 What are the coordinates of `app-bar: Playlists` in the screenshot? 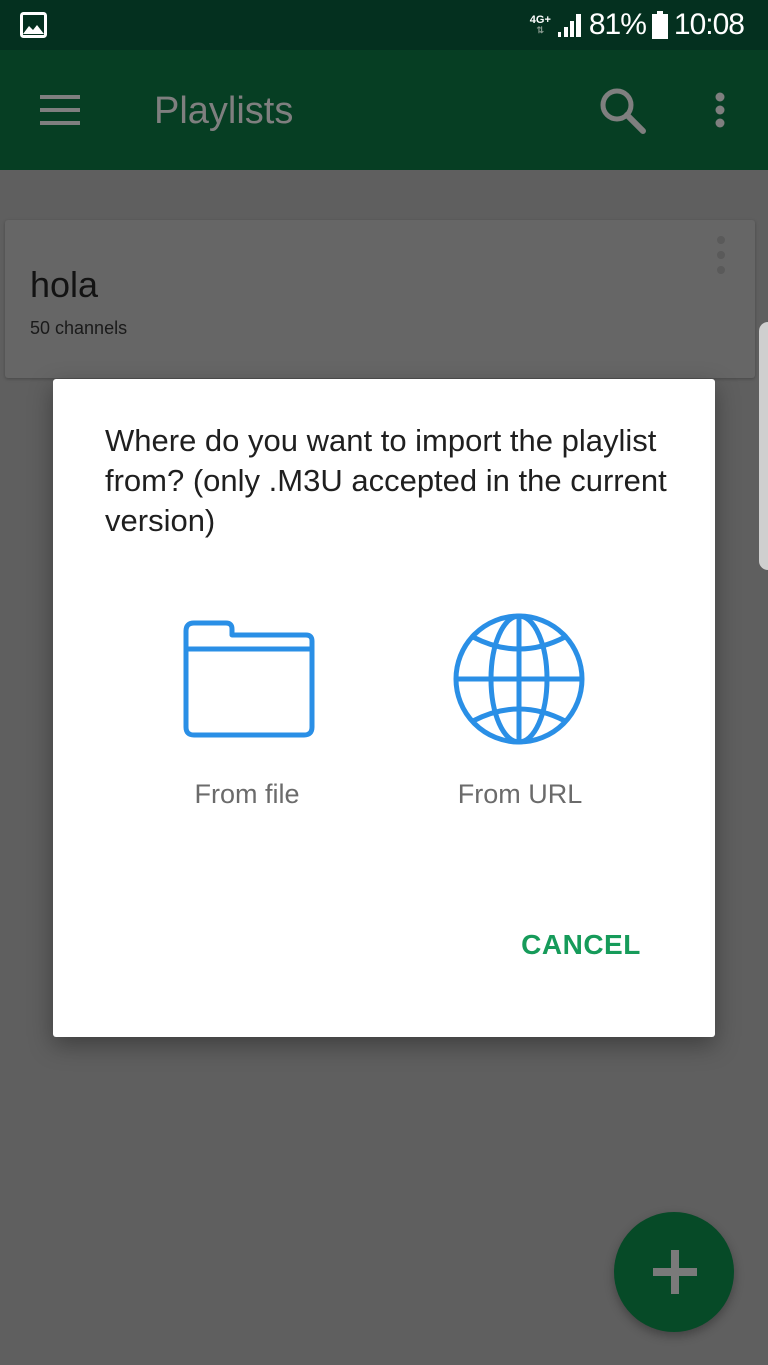 It's located at (384, 110).